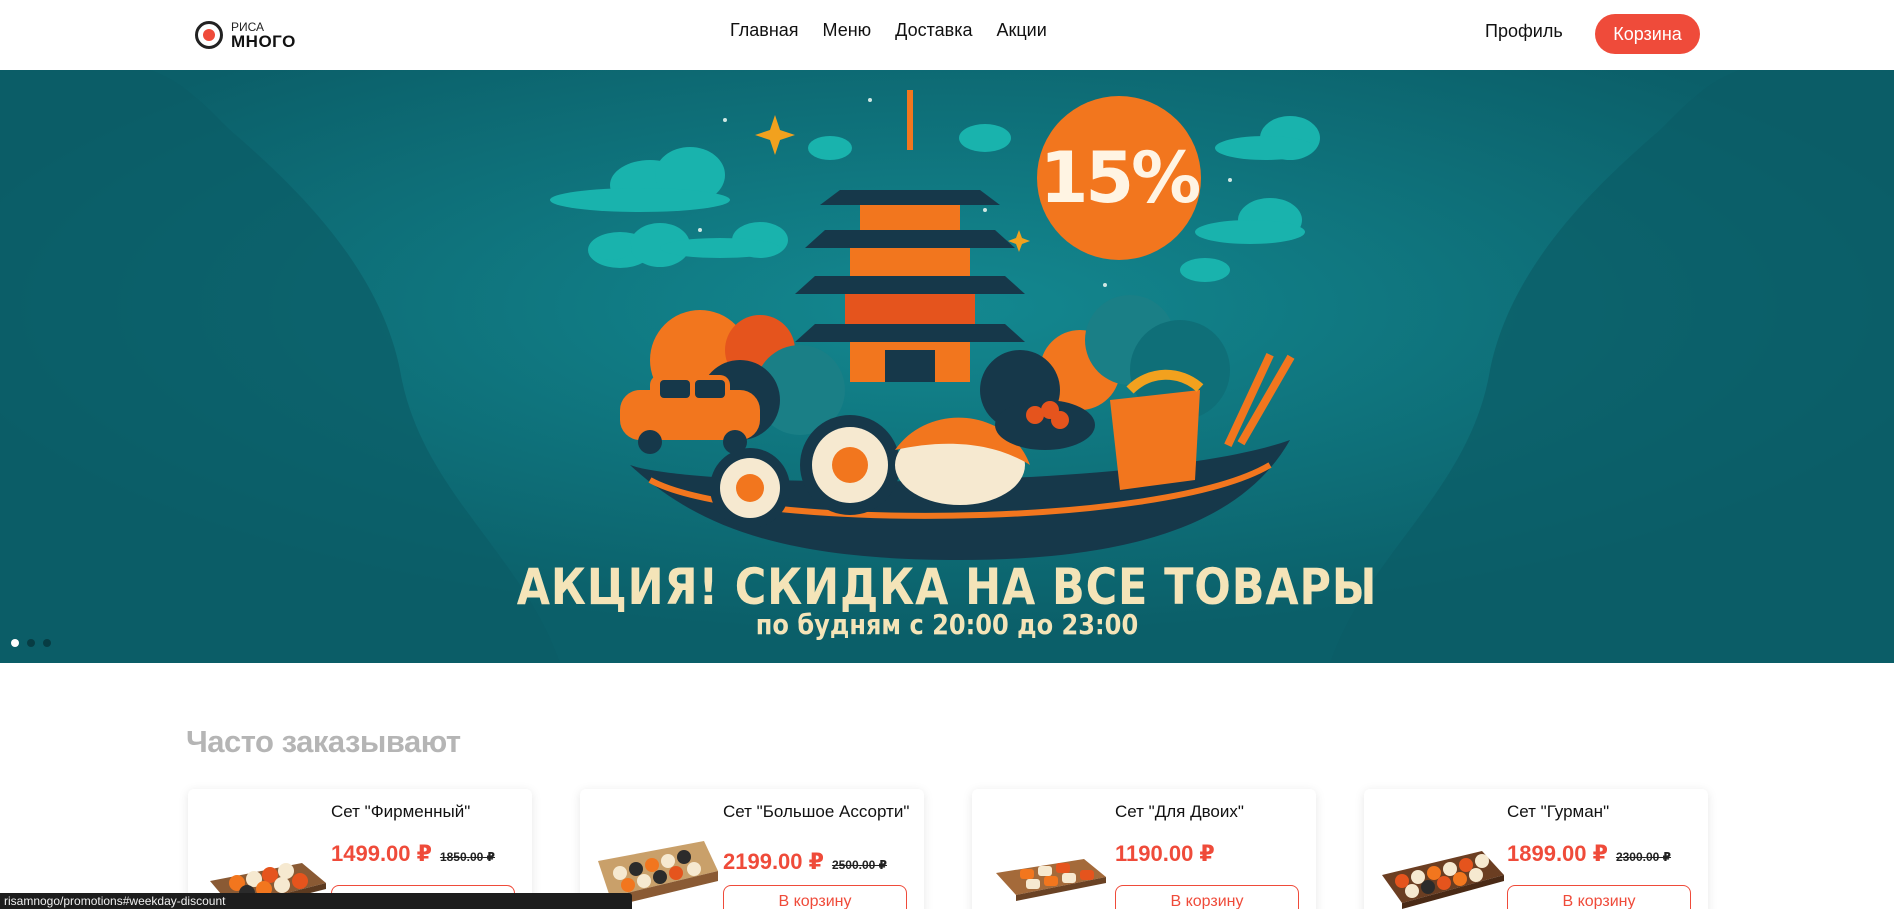  What do you see at coordinates (1558, 811) in the screenshot?
I see `product-name: Сет "Гурман"` at bounding box center [1558, 811].